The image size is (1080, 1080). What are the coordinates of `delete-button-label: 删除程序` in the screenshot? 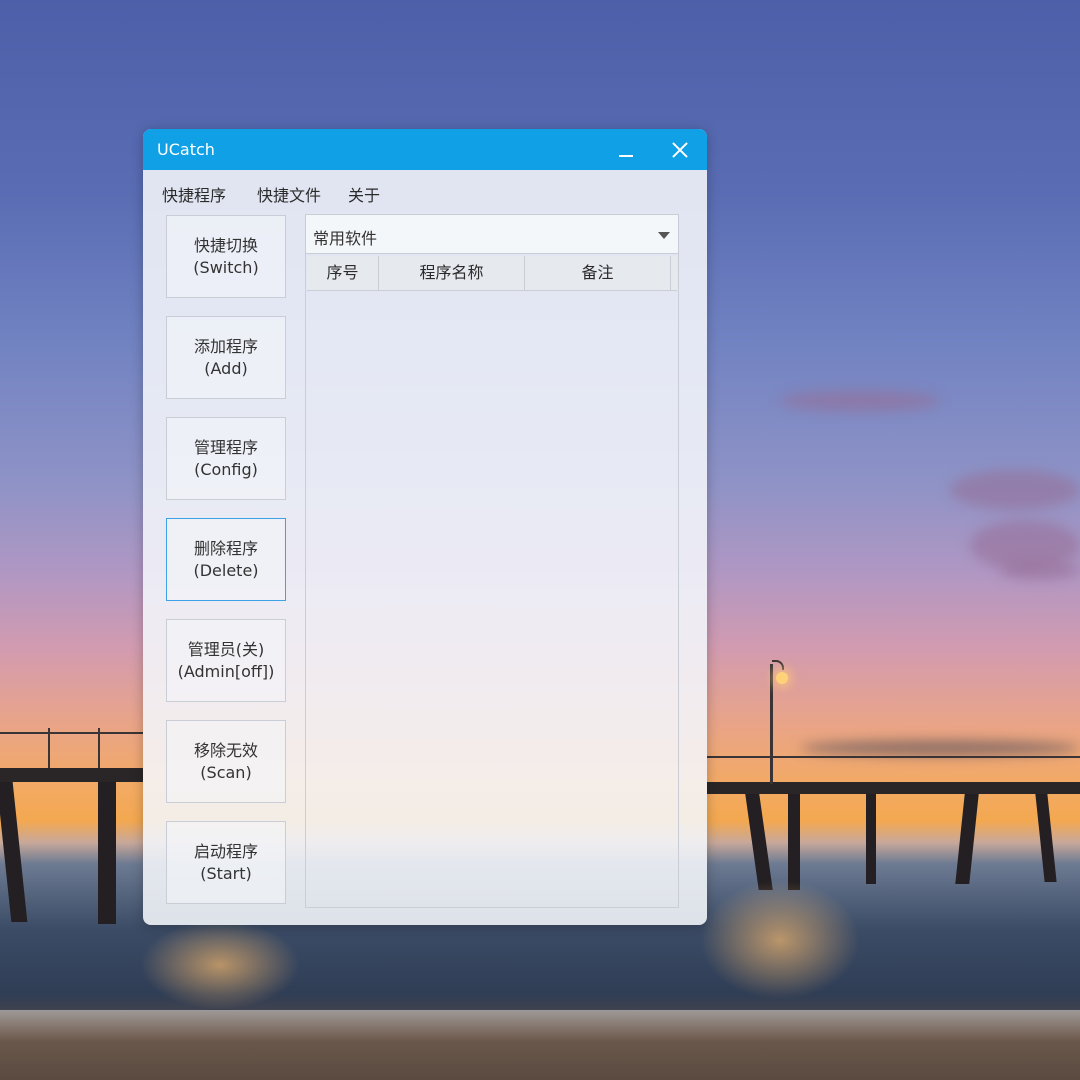 It's located at (225, 548).